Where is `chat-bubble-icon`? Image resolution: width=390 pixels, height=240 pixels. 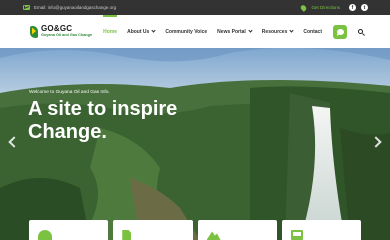 chat-bubble-icon is located at coordinates (340, 31).